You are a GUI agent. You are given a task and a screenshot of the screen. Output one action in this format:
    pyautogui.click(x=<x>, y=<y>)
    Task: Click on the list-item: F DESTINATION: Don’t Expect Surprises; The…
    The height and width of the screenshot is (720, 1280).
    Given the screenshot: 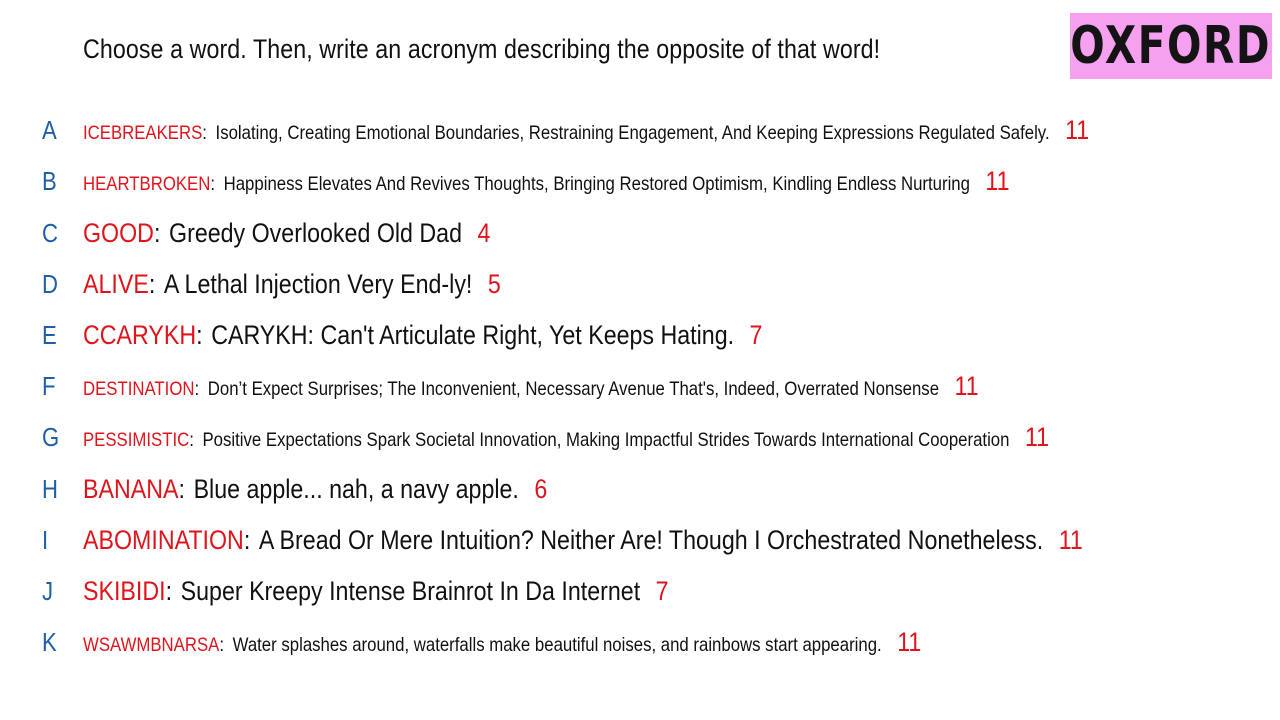 What is the action you would take?
    pyautogui.click(x=640, y=386)
    